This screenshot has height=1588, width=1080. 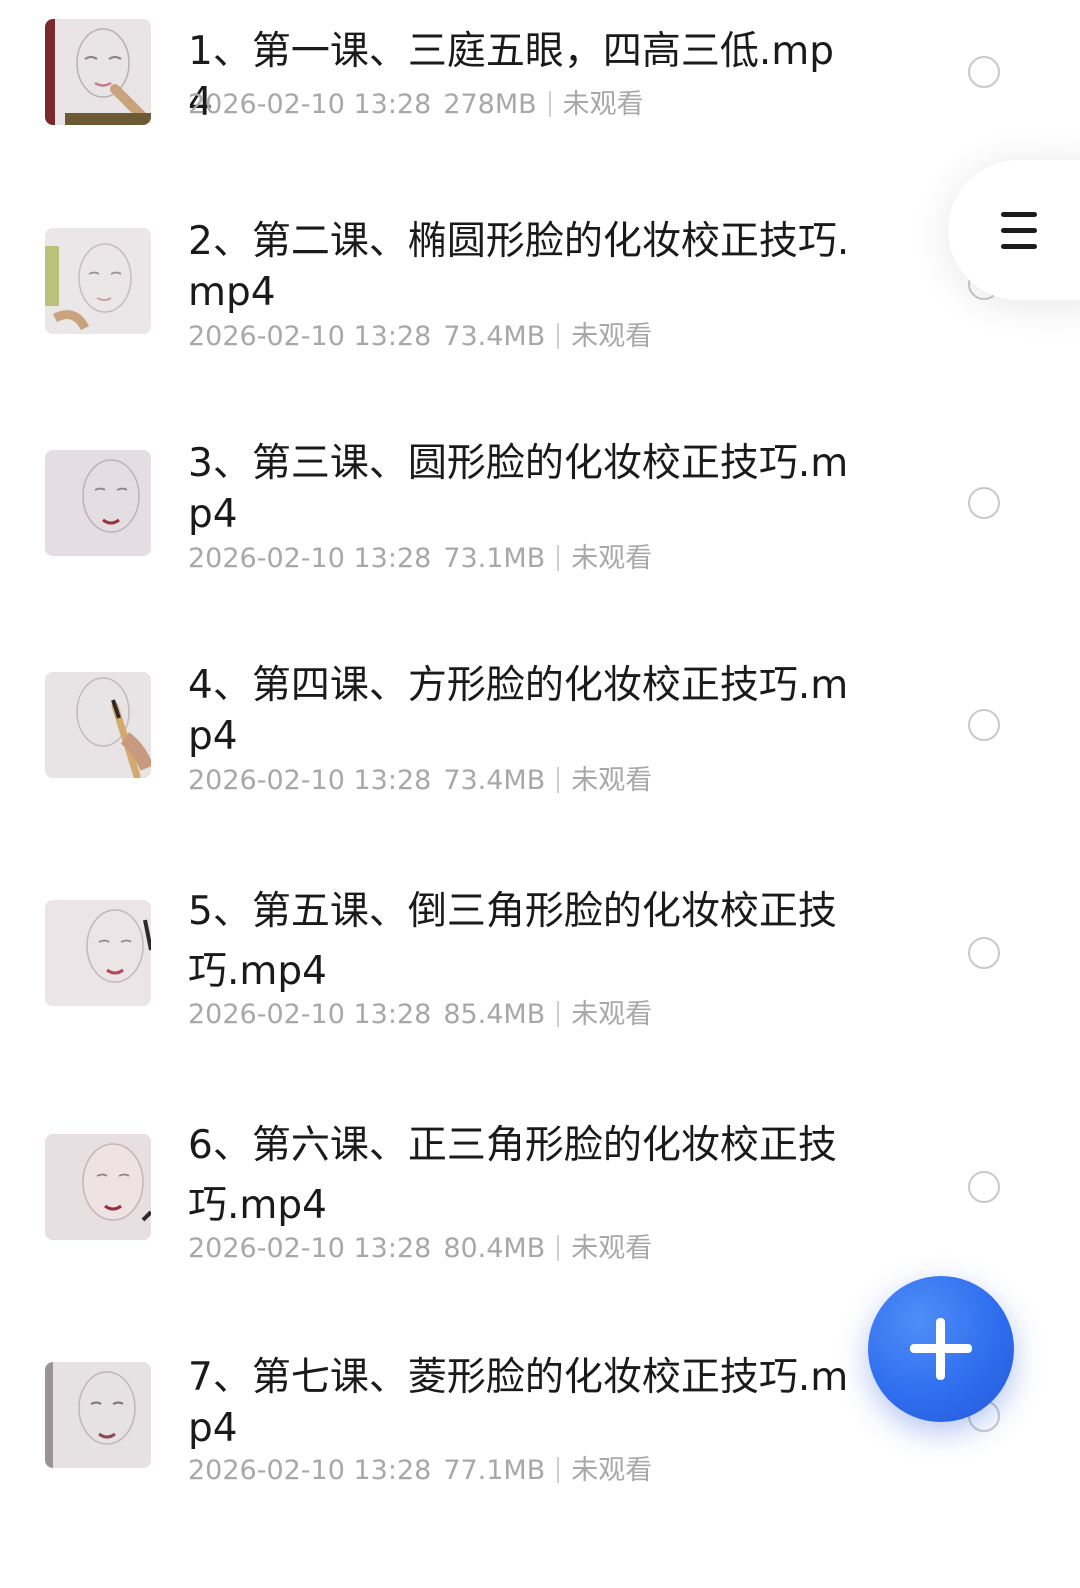 What do you see at coordinates (518, 489) in the screenshot?
I see `file-title: 3、第三课、圆形脸的化妆校正技巧.mp4` at bounding box center [518, 489].